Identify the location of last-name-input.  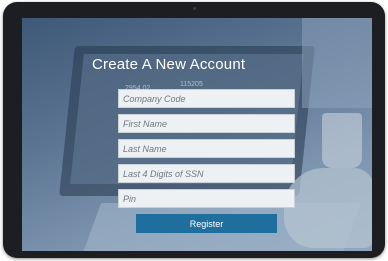
(206, 148).